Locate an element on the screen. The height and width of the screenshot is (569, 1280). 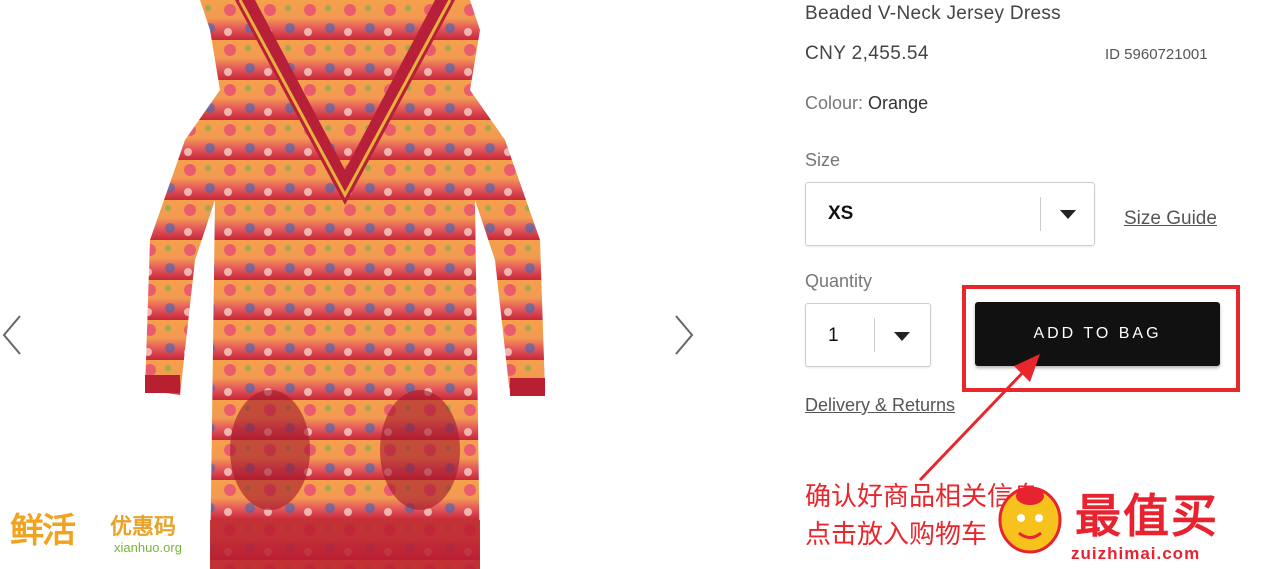
quantity-label: Quantity is located at coordinates (839, 281).